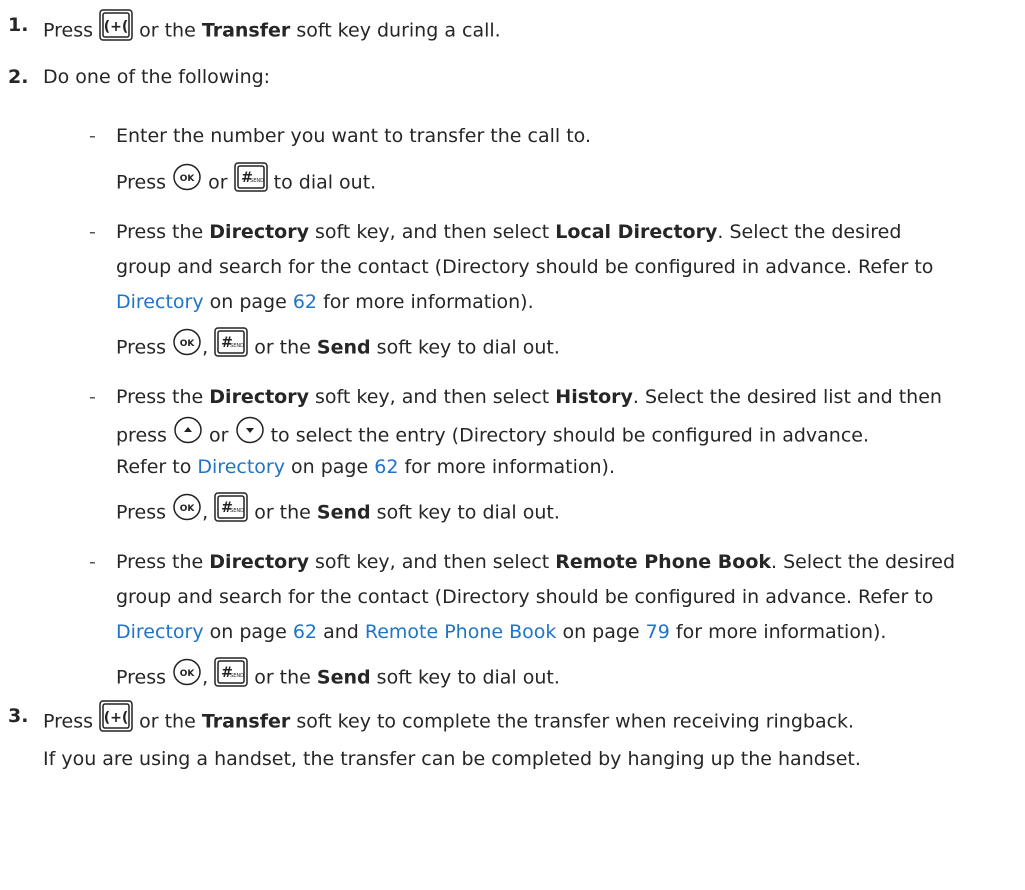 The image size is (1025, 890). I want to click on step-number-3: 3., so click(18, 716).